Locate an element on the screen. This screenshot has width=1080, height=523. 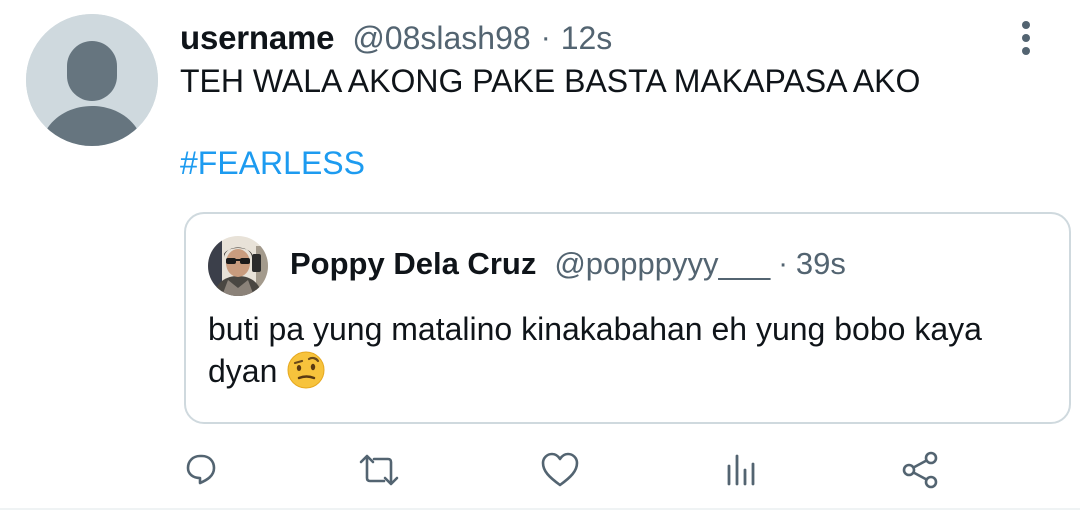
share-button is located at coordinates (920, 470).